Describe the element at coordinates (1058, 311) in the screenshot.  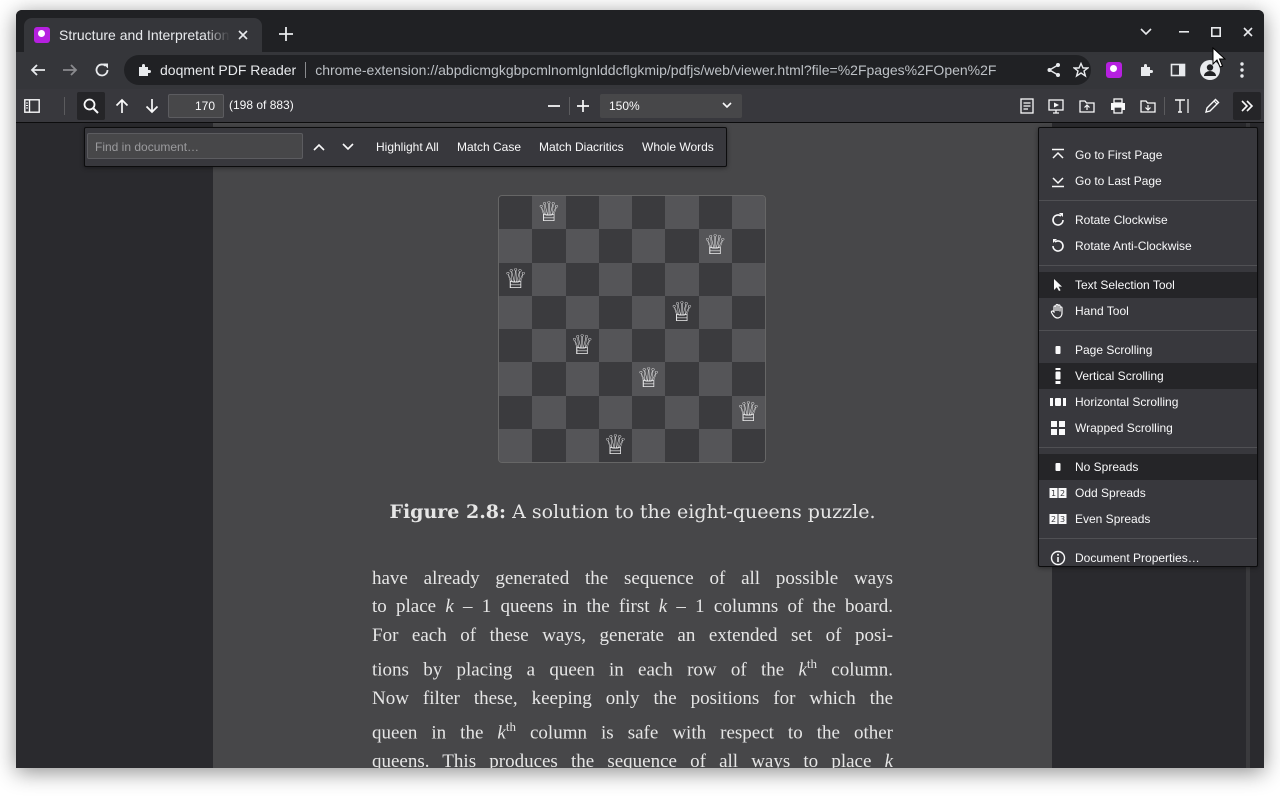
I see `hand-icon` at that location.